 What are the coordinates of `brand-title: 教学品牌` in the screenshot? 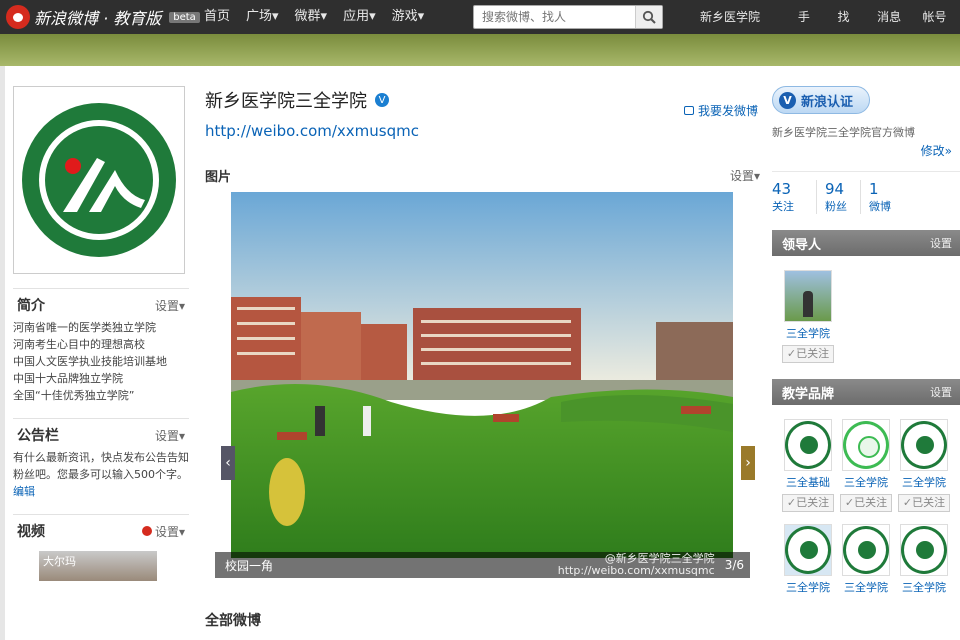 It's located at (808, 394).